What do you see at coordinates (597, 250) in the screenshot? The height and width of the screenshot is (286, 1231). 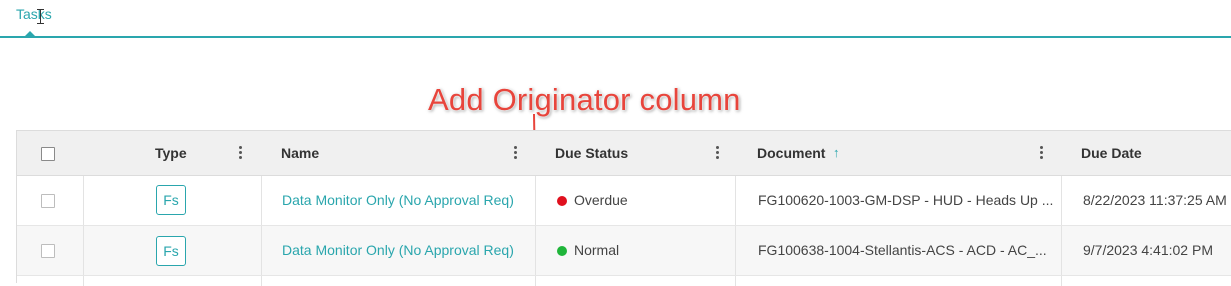 I see `due-status-text: Normal` at bounding box center [597, 250].